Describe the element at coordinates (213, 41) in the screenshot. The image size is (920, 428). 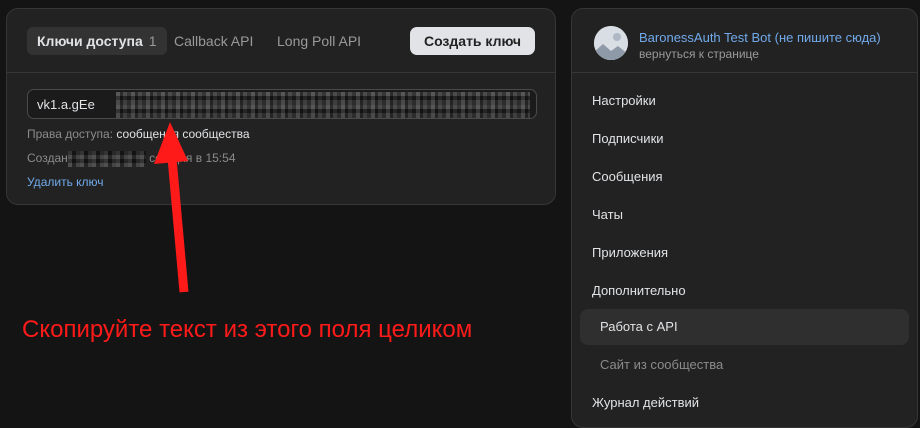
I see `tab-callback-api: Callback API` at that location.